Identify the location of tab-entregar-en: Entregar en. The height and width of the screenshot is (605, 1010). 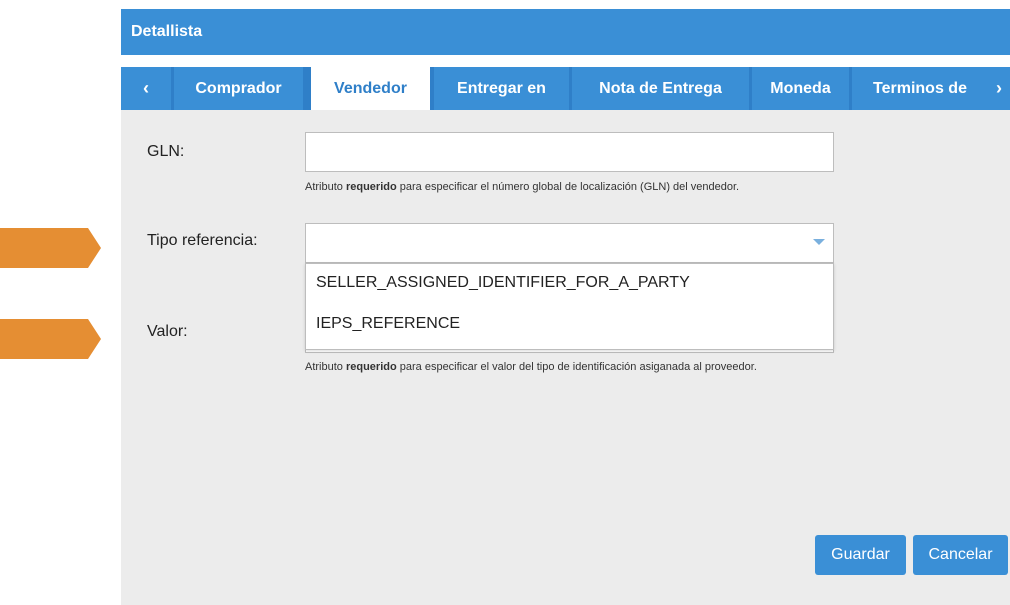
(501, 88).